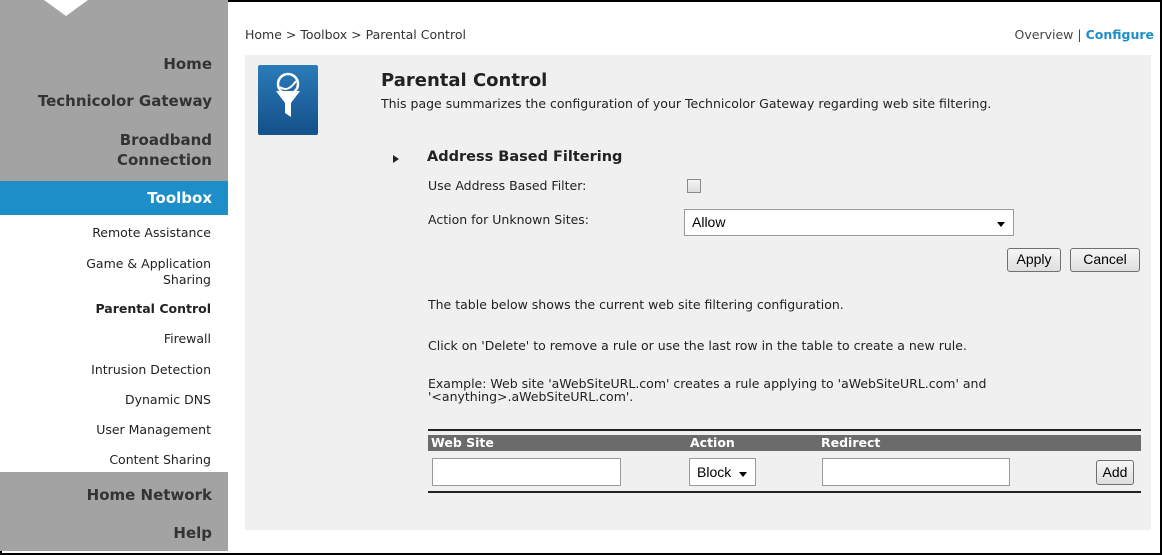  I want to click on sidebar-item-label: Home Network, so click(149, 495).